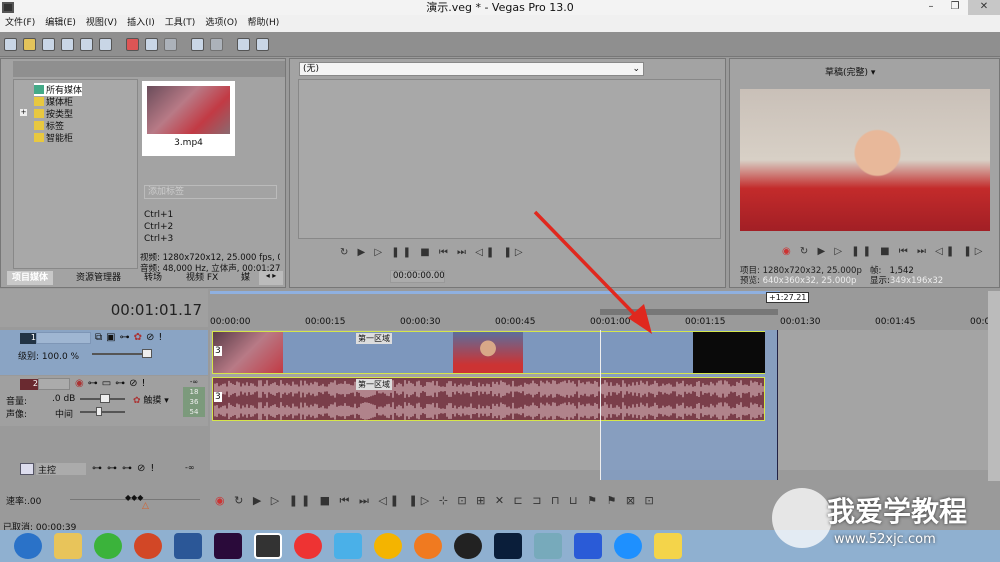  What do you see at coordinates (148, 546) in the screenshot?
I see `powerpoint-icon` at bounding box center [148, 546].